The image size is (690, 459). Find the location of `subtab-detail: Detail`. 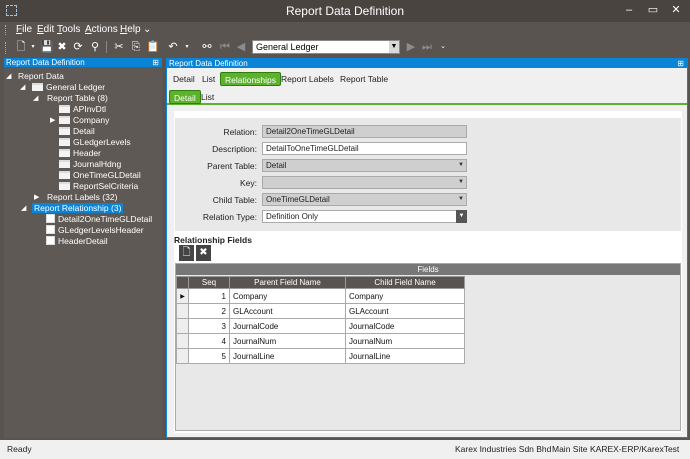

subtab-detail: Detail is located at coordinates (185, 97).